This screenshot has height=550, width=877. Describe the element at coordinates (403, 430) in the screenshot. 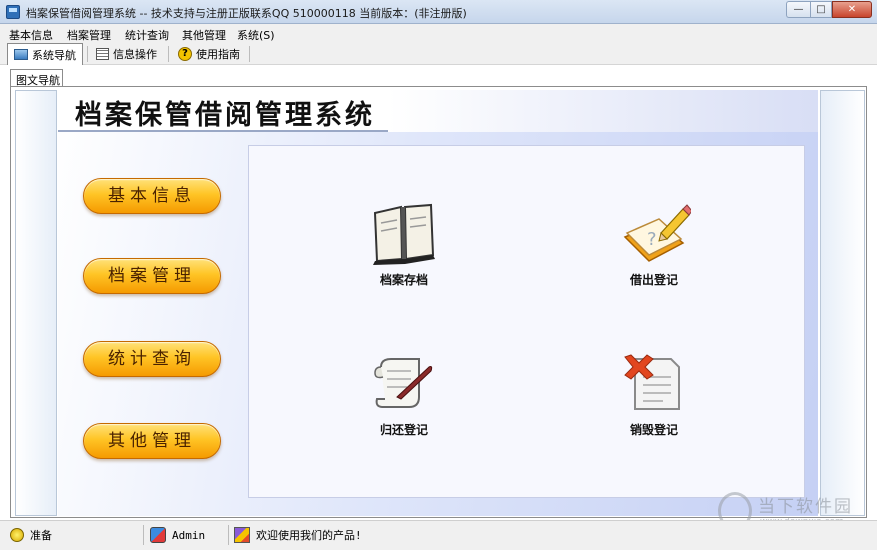

I see `tile-return-registration-label: 归还登记` at that location.